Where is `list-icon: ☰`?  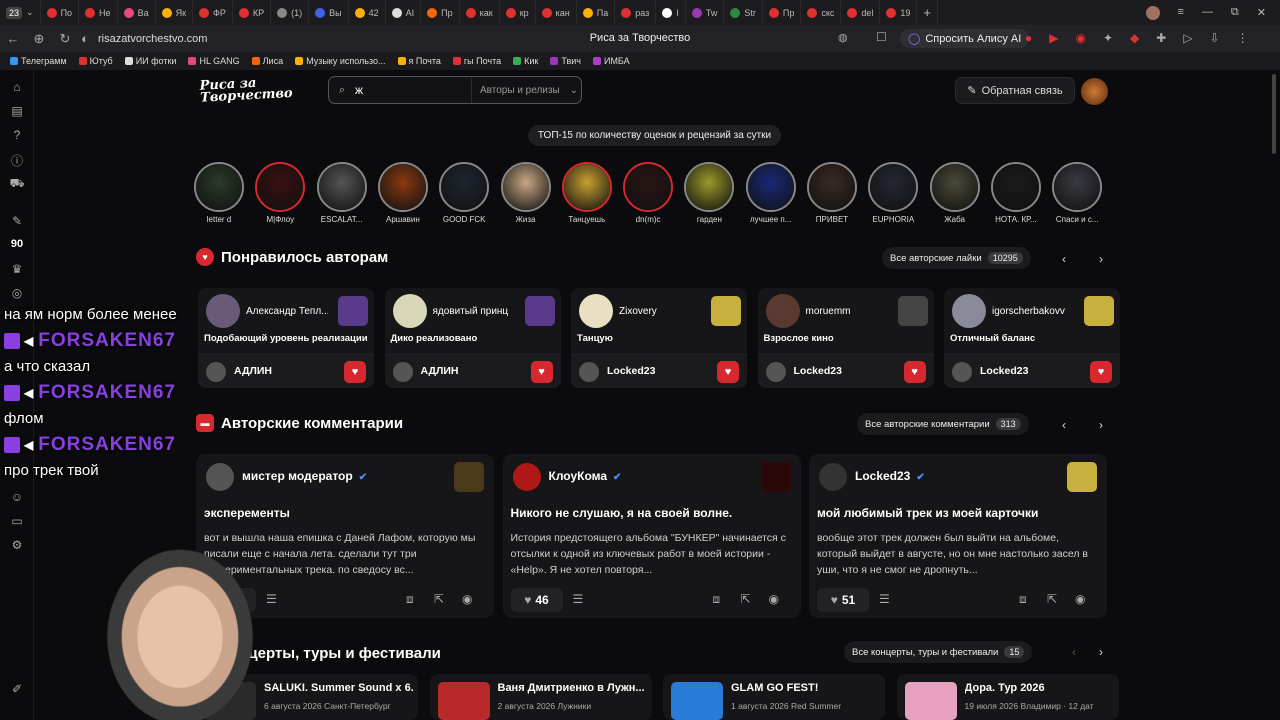
list-icon: ☰ is located at coordinates (578, 599).